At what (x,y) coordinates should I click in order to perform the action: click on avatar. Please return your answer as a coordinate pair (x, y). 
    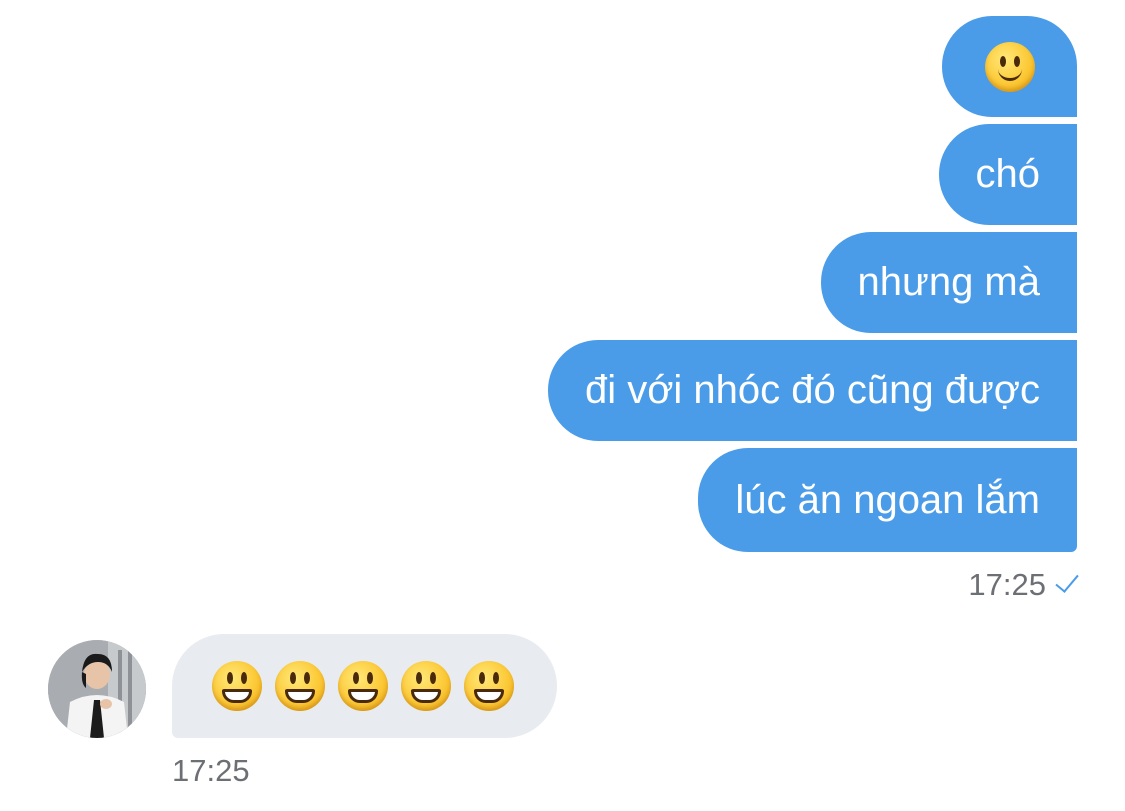
    Looking at the image, I should click on (97, 689).